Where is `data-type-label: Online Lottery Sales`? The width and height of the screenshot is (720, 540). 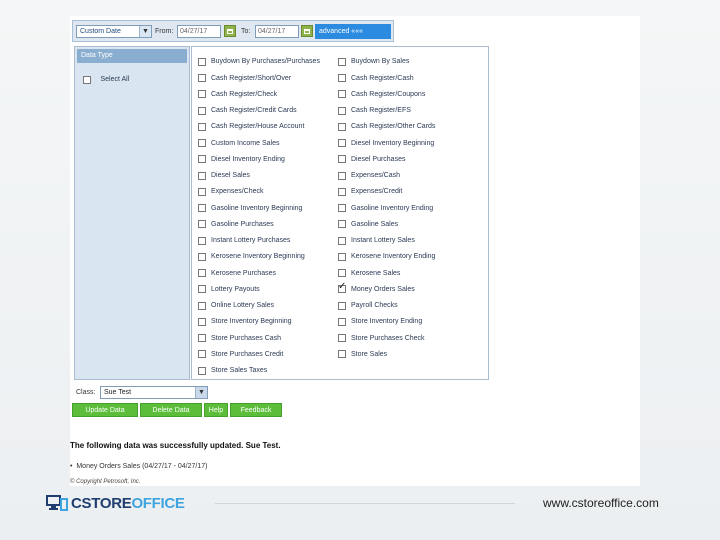
data-type-label: Online Lottery Sales is located at coordinates (243, 306).